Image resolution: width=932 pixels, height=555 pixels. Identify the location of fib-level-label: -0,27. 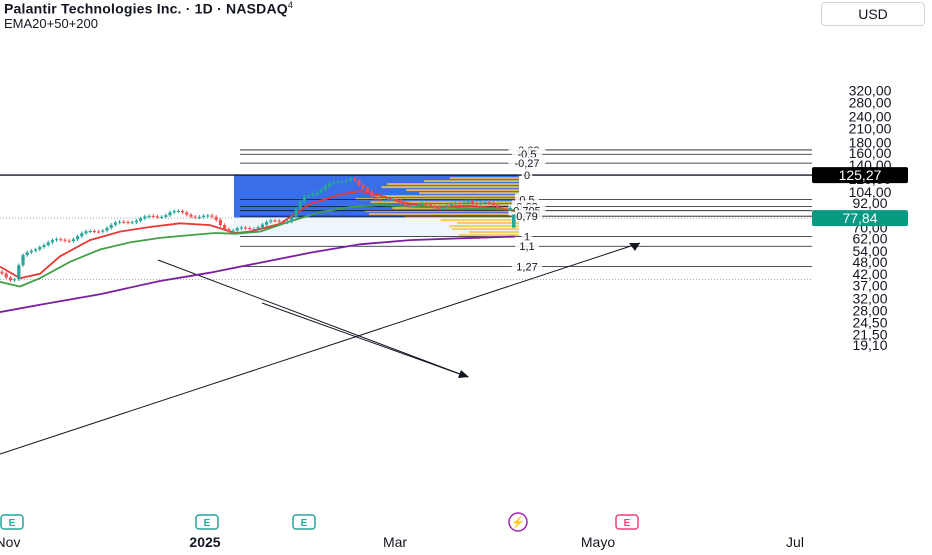
(526, 164).